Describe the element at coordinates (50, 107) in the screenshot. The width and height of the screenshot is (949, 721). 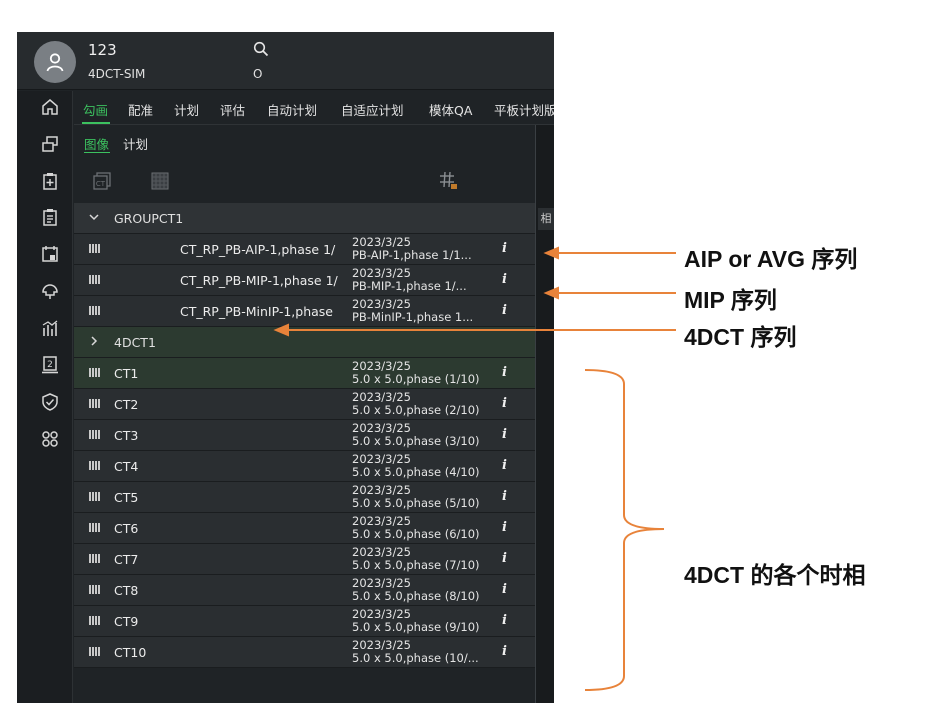
I see `home-icon` at that location.